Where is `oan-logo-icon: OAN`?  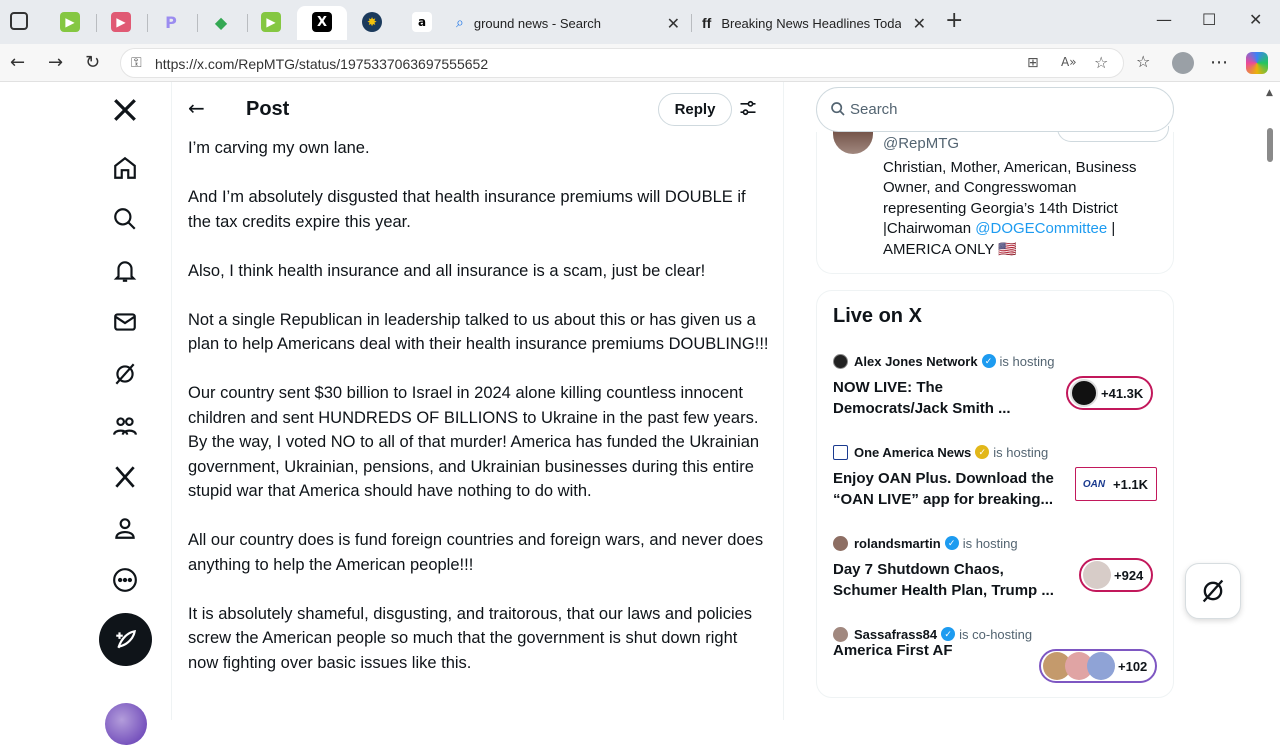 oan-logo-icon: OAN is located at coordinates (1094, 484).